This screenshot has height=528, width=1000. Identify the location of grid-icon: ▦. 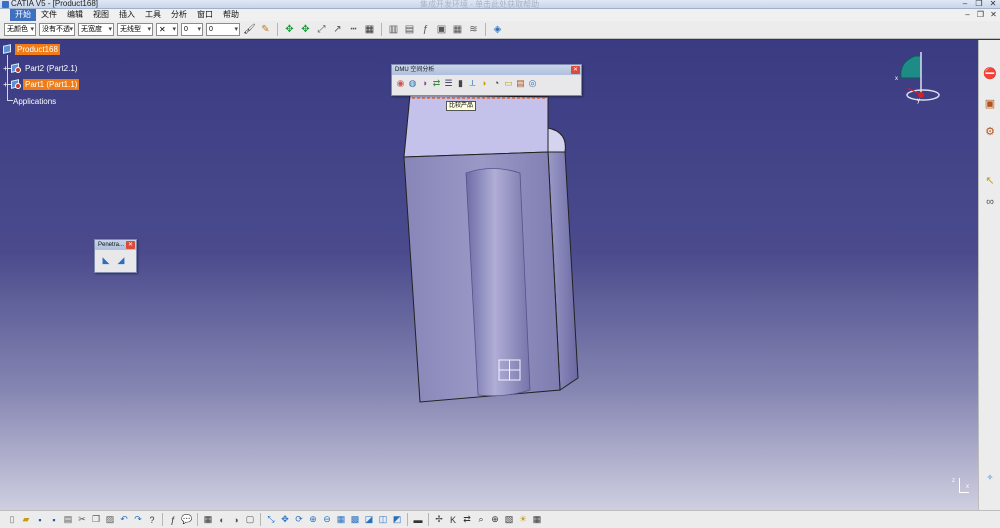
(537, 520).